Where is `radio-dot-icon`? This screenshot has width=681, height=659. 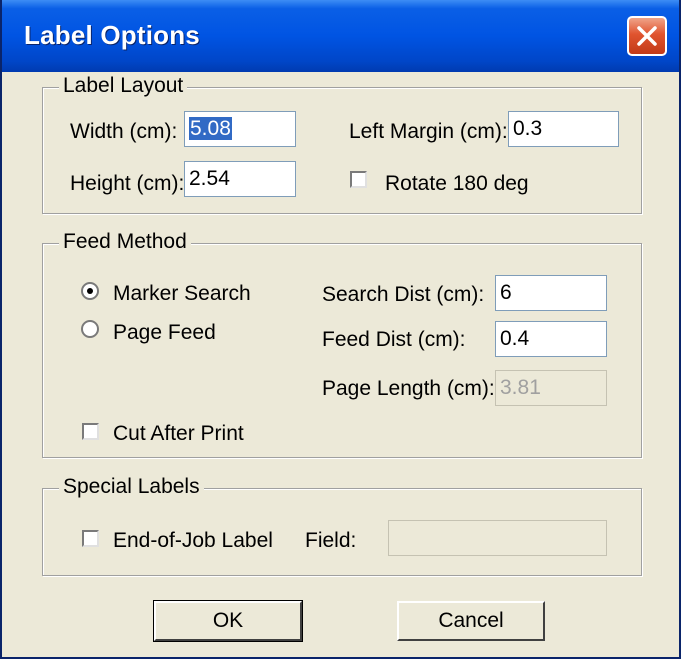
radio-dot-icon is located at coordinates (90, 291).